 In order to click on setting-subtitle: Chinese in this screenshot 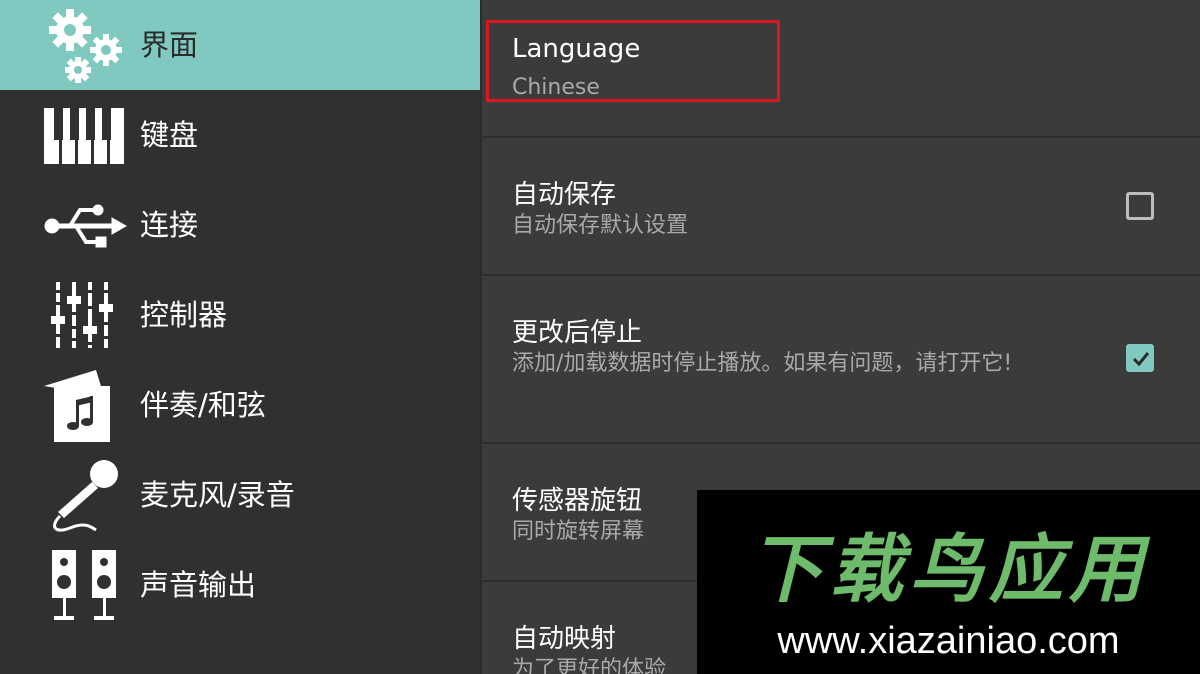, I will do `click(556, 87)`.